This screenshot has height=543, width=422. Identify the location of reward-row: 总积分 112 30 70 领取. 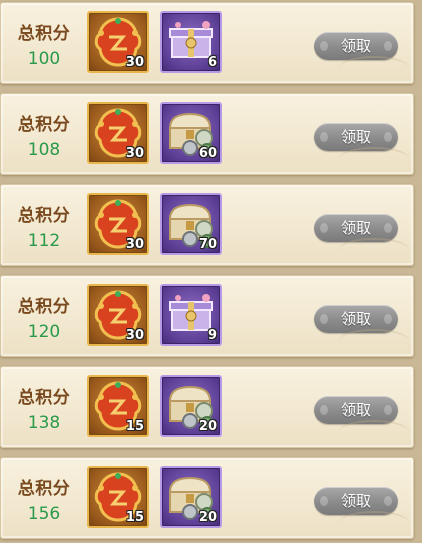
(207, 225).